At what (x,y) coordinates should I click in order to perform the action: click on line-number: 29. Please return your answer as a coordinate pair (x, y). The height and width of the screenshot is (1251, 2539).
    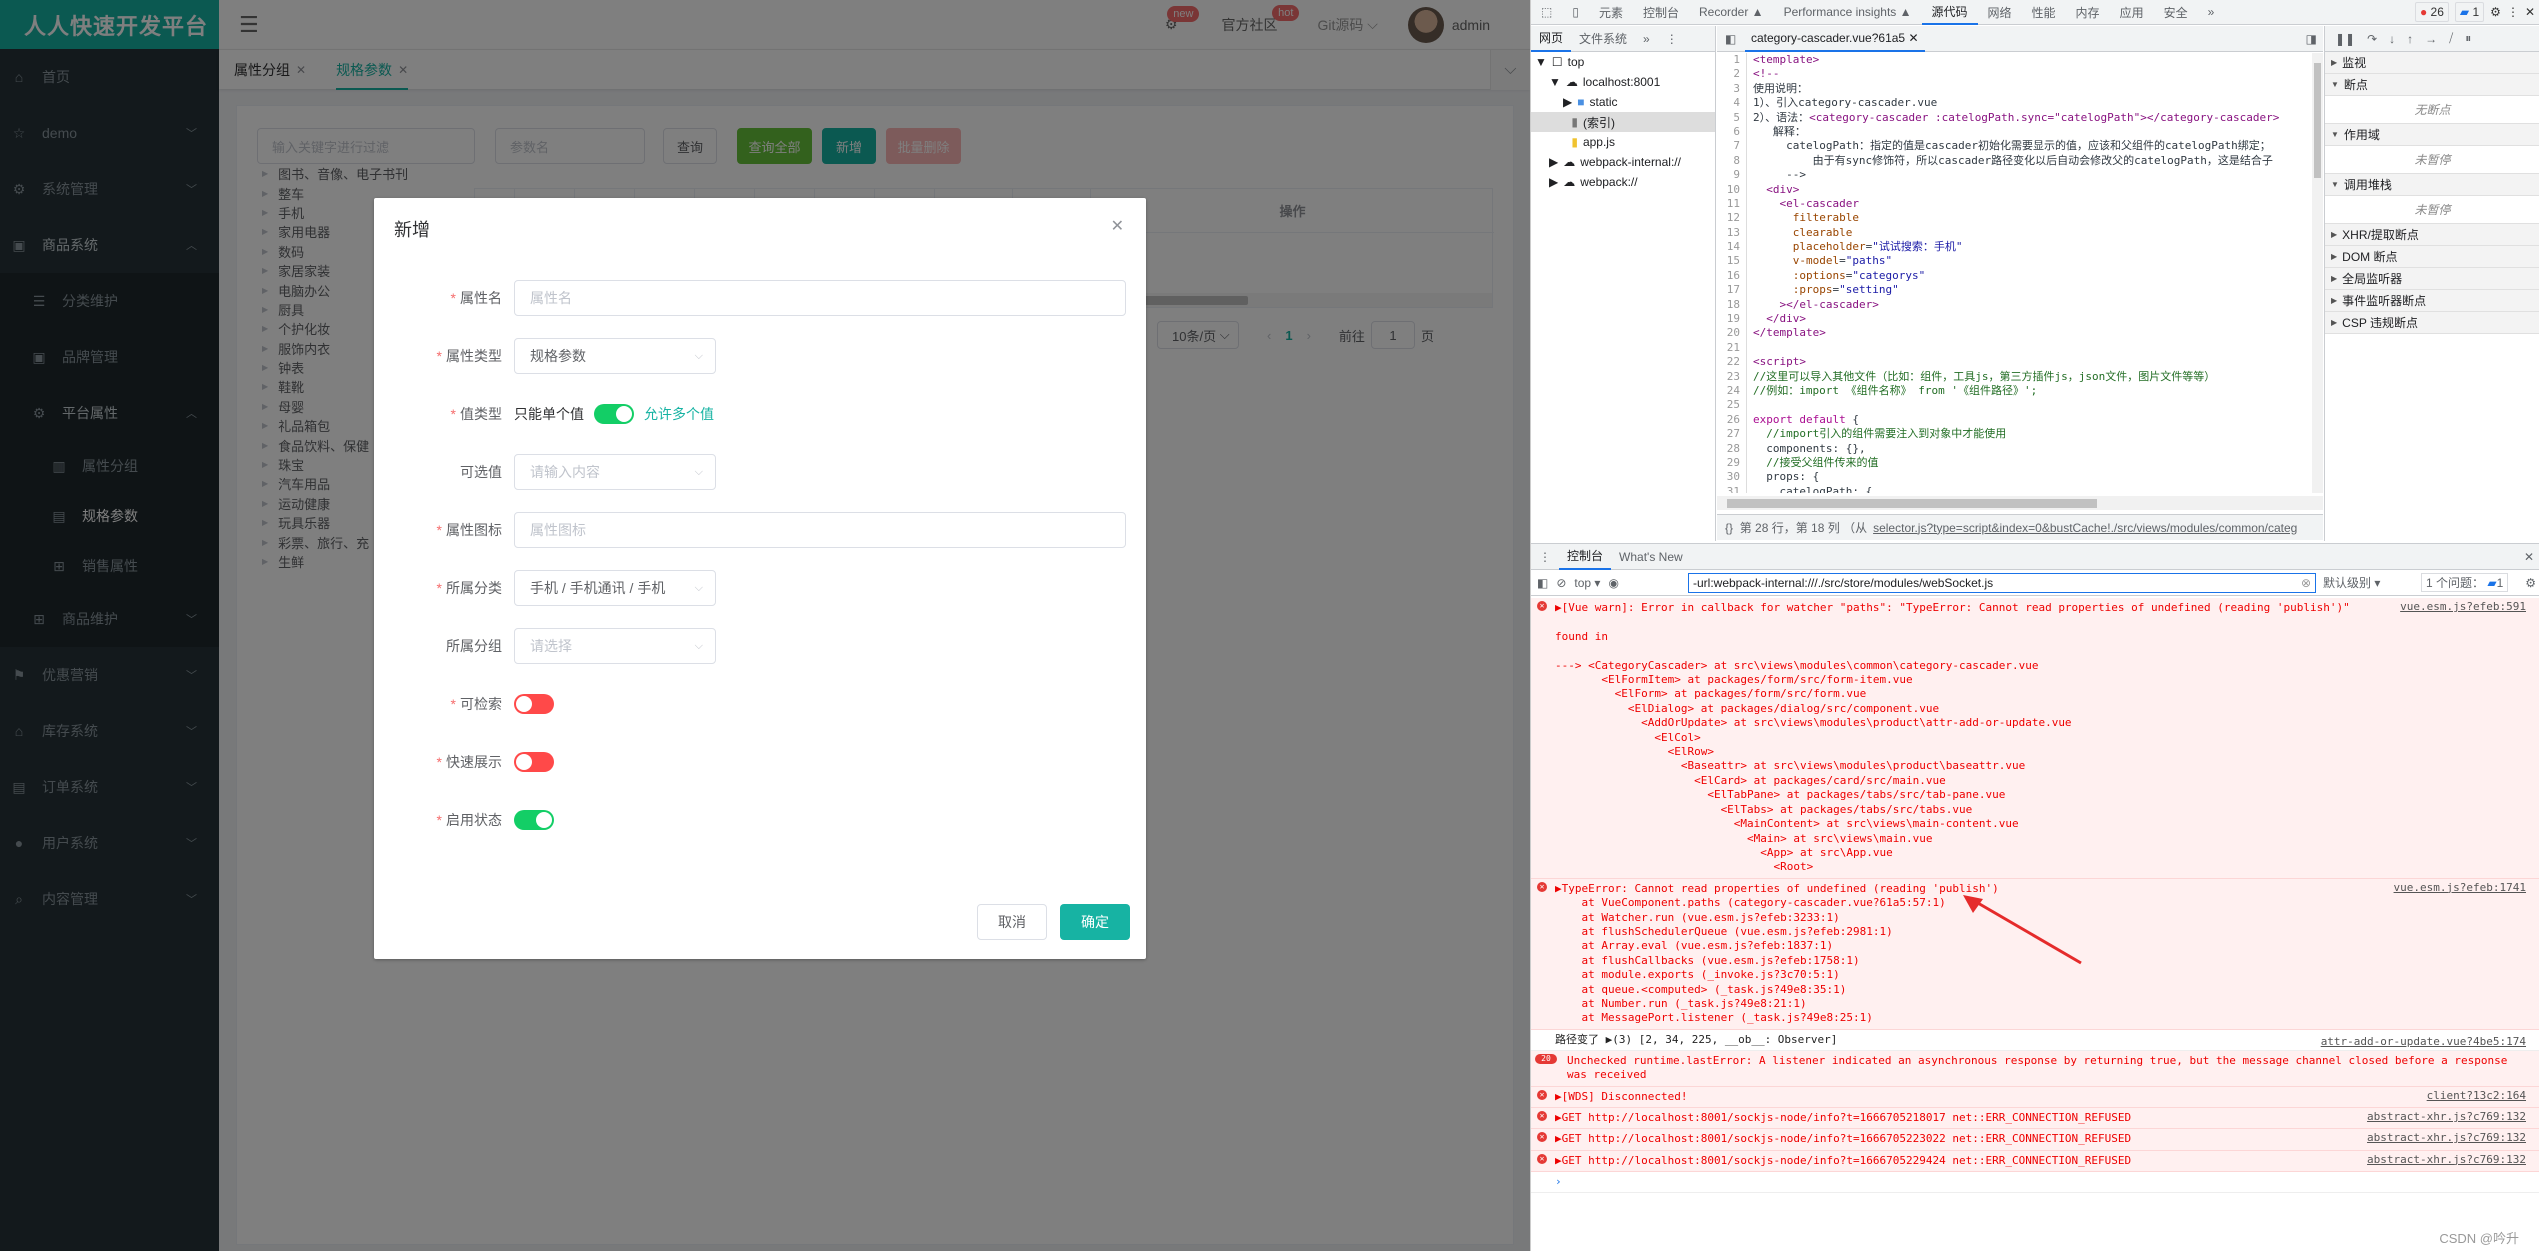
    Looking at the image, I should click on (1732, 463).